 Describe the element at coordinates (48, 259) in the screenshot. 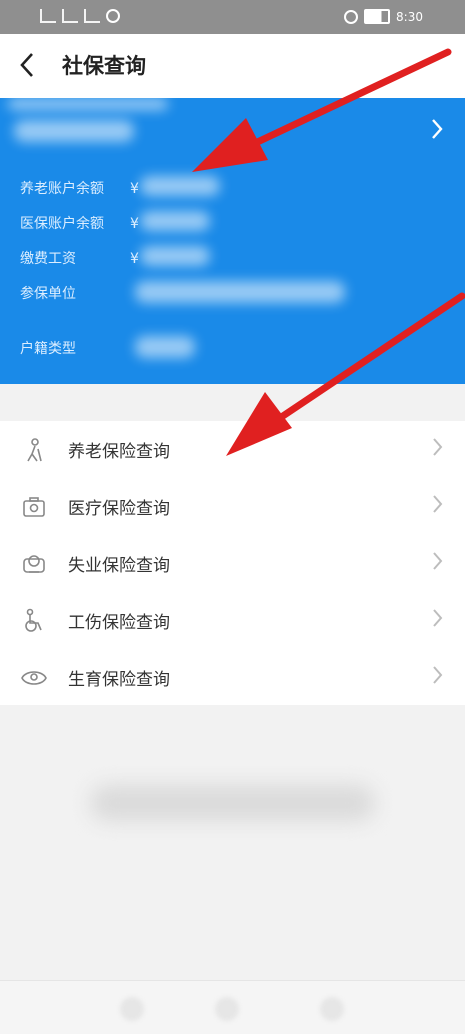

I see `info-label: 缴费工资` at that location.